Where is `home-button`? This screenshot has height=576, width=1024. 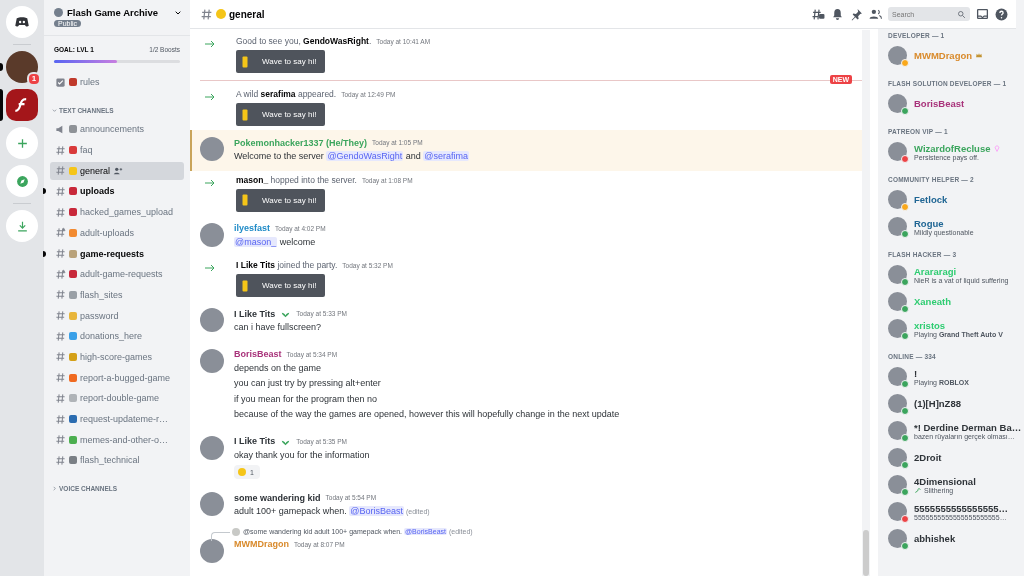
home-button is located at coordinates (22, 22).